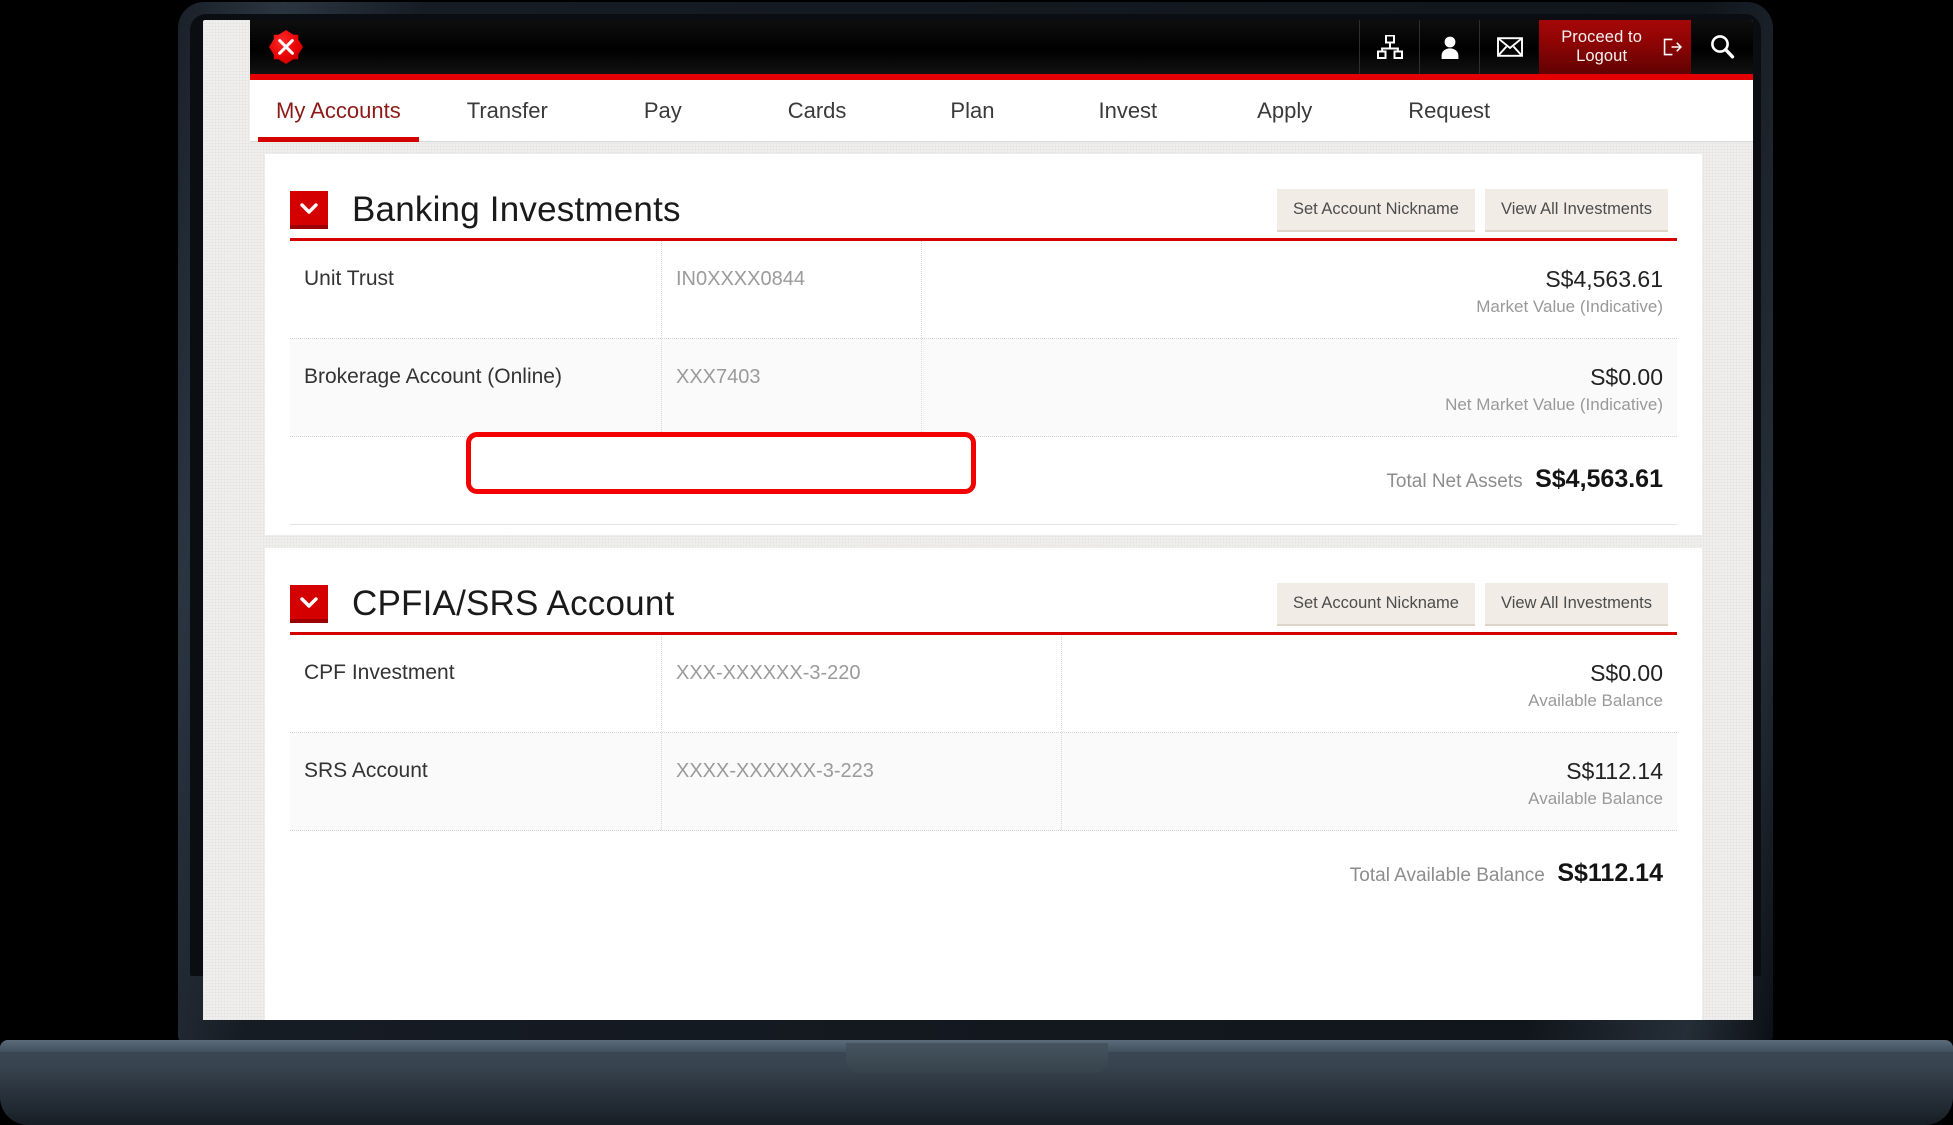 The image size is (1953, 1125). Describe the element at coordinates (516, 209) in the screenshot. I see `page-title: Banking Investments` at that location.